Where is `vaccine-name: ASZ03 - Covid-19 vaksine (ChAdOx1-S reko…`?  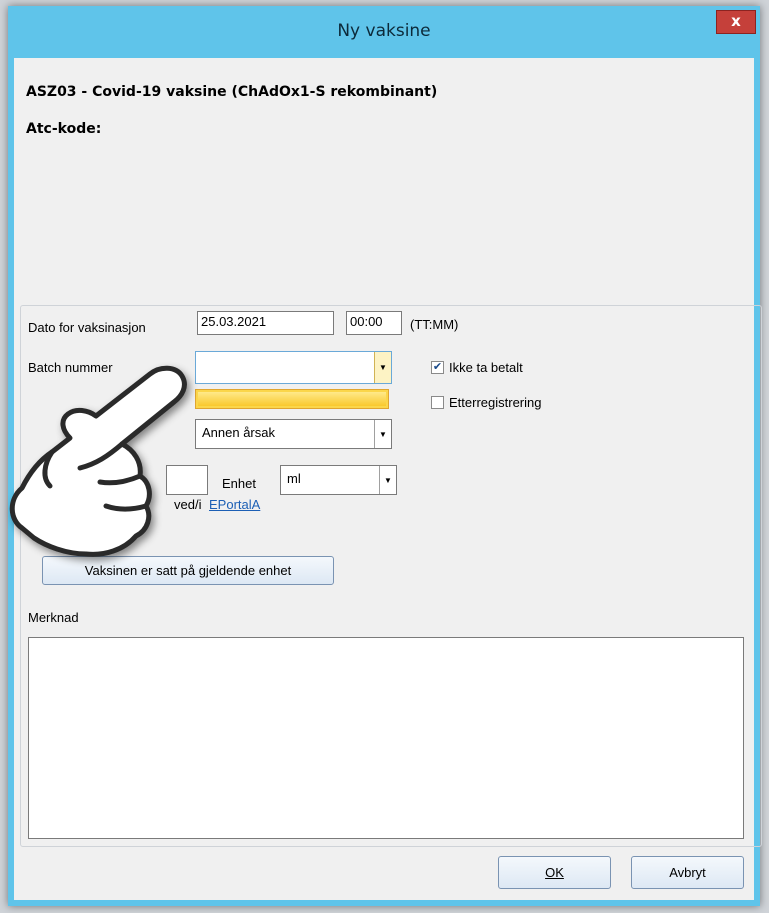 vaccine-name: ASZ03 - Covid-19 vaksine (ChAdOx1-S reko… is located at coordinates (232, 92).